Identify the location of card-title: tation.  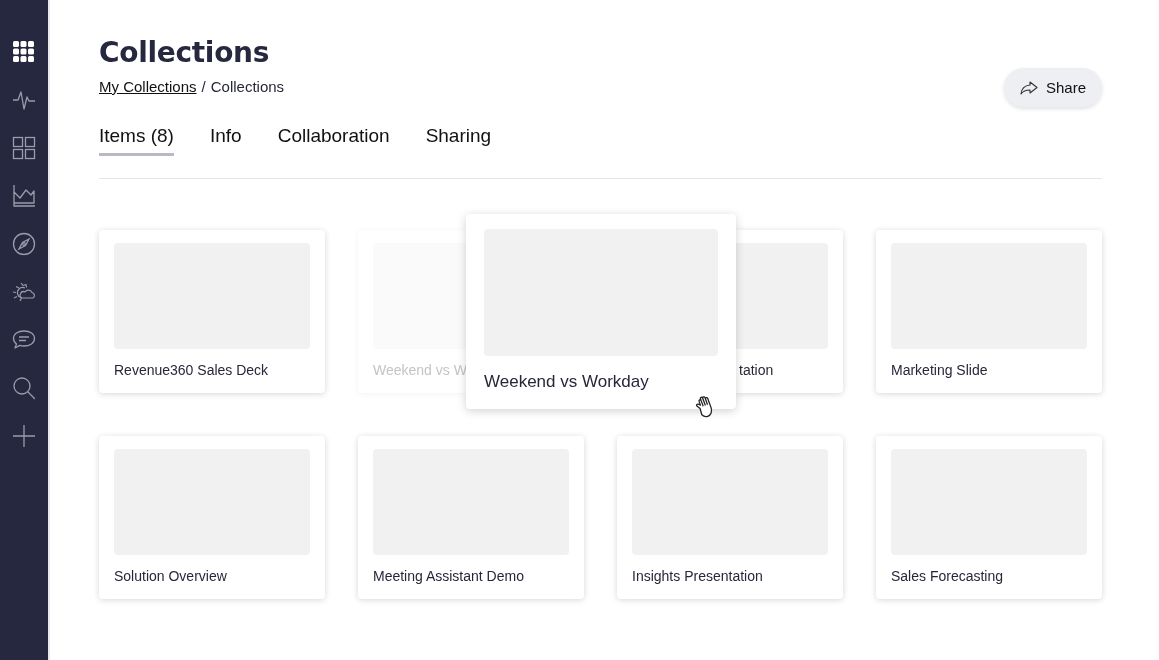
(756, 370).